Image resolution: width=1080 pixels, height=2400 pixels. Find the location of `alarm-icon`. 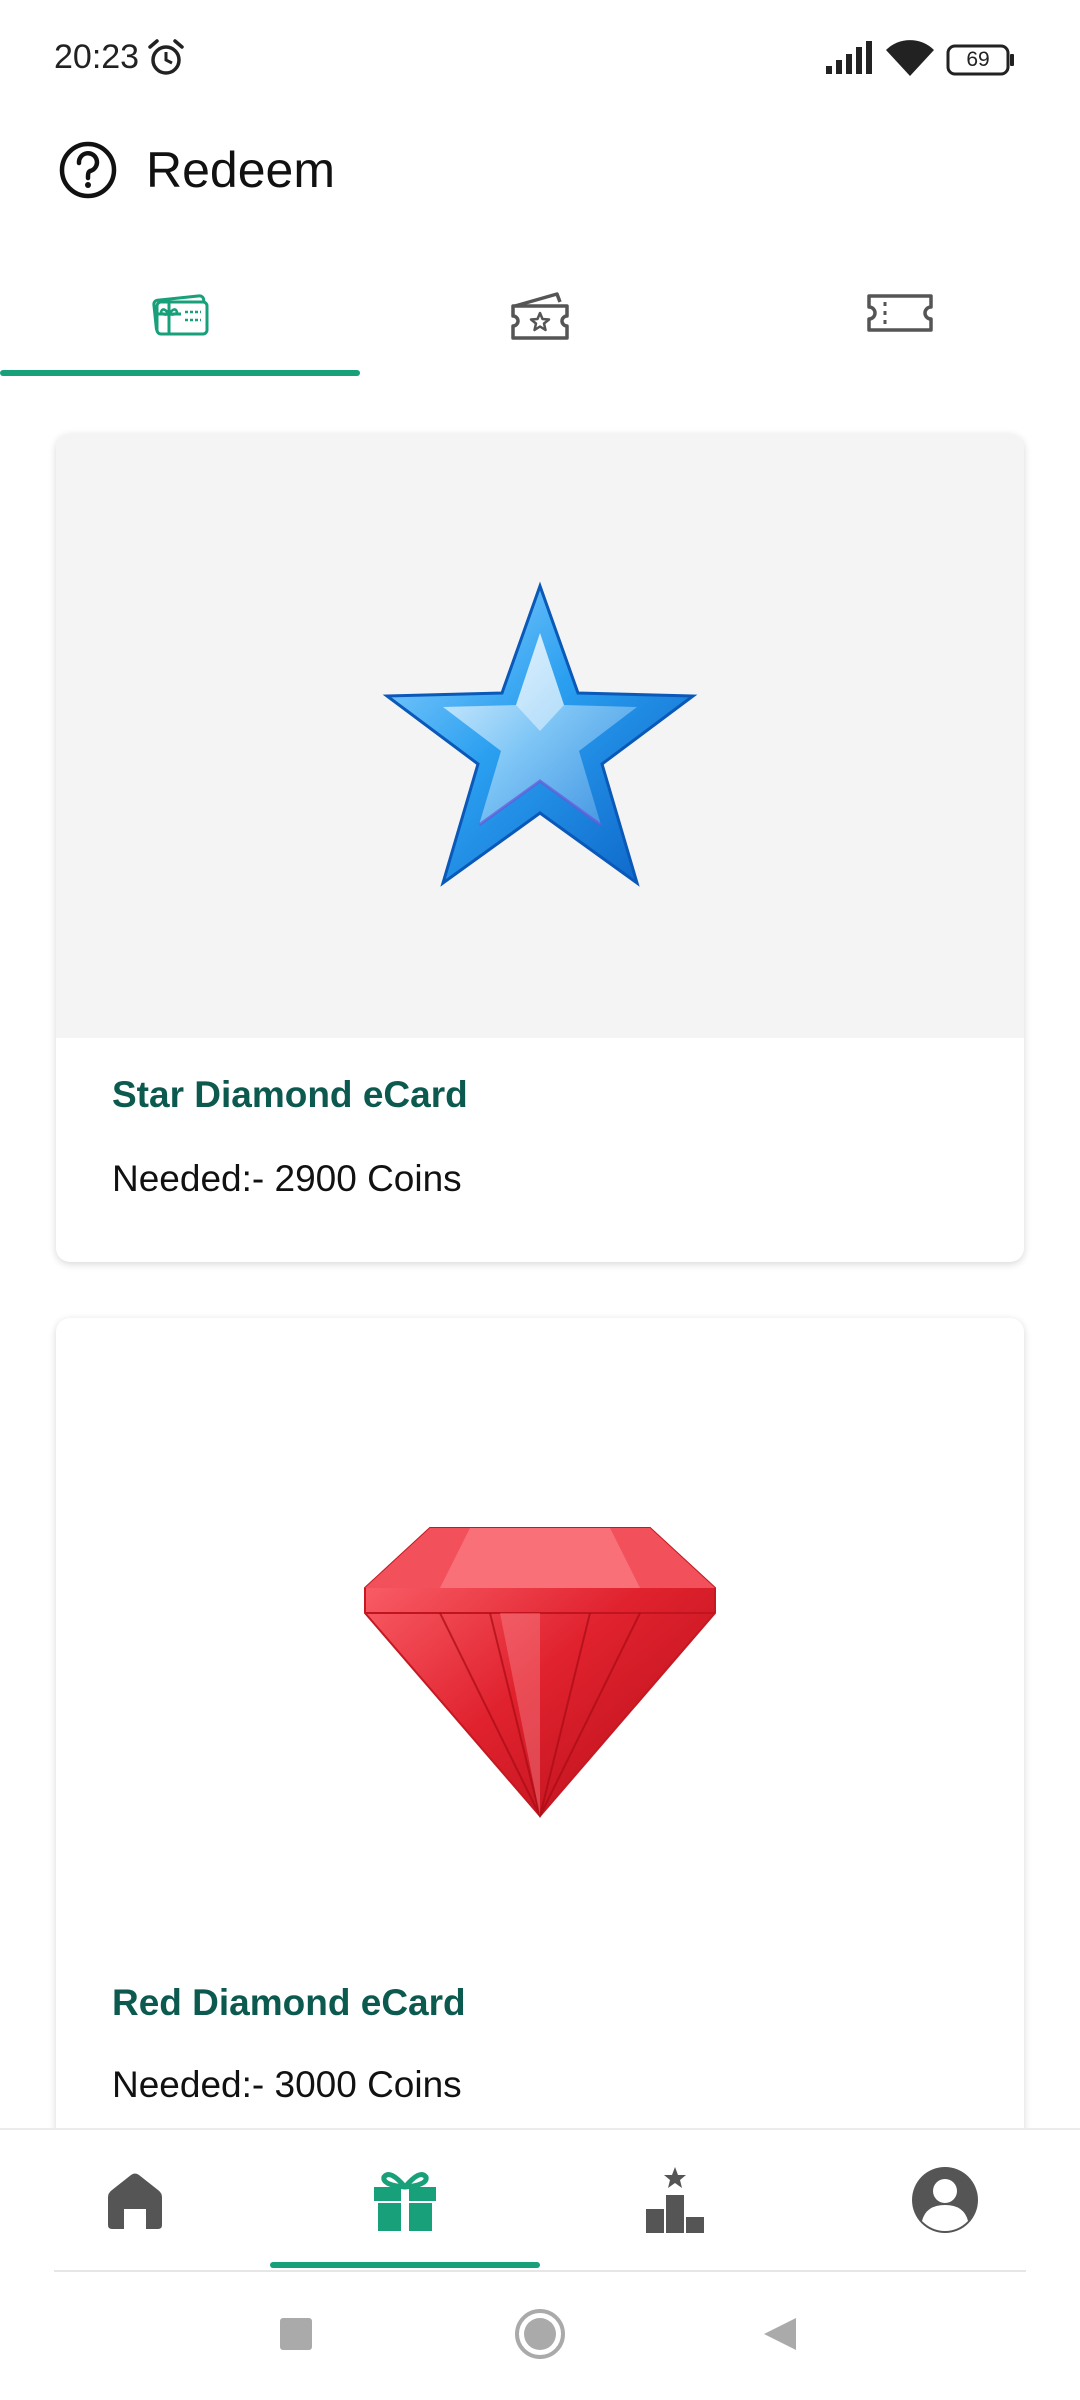

alarm-icon is located at coordinates (166, 57).